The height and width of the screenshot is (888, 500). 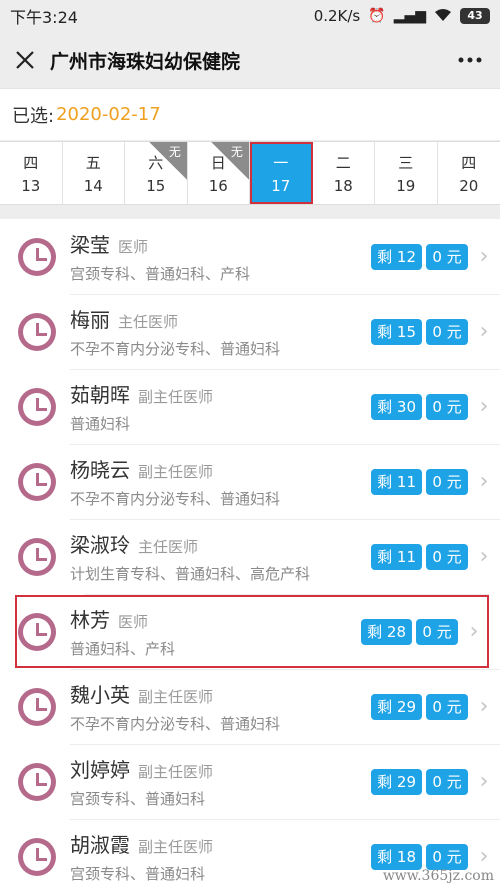 What do you see at coordinates (438, 876) in the screenshot?
I see `watermark: www.365jz.com` at bounding box center [438, 876].